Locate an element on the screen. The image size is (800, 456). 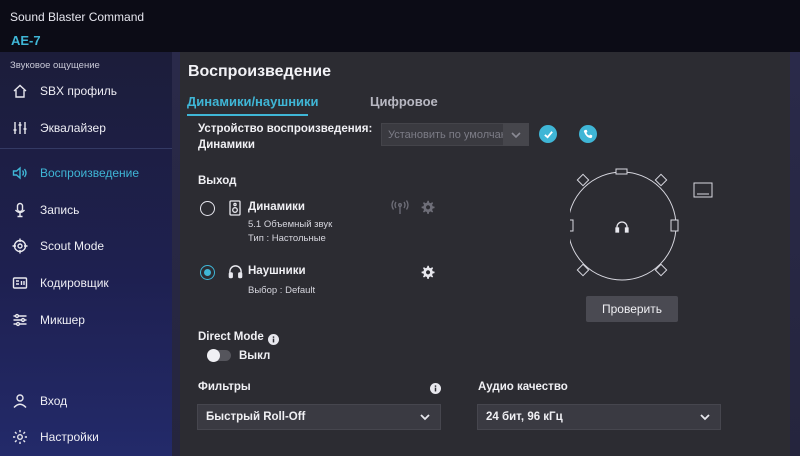
sidebar-item-label: Кодировщик is located at coordinates (74, 283).